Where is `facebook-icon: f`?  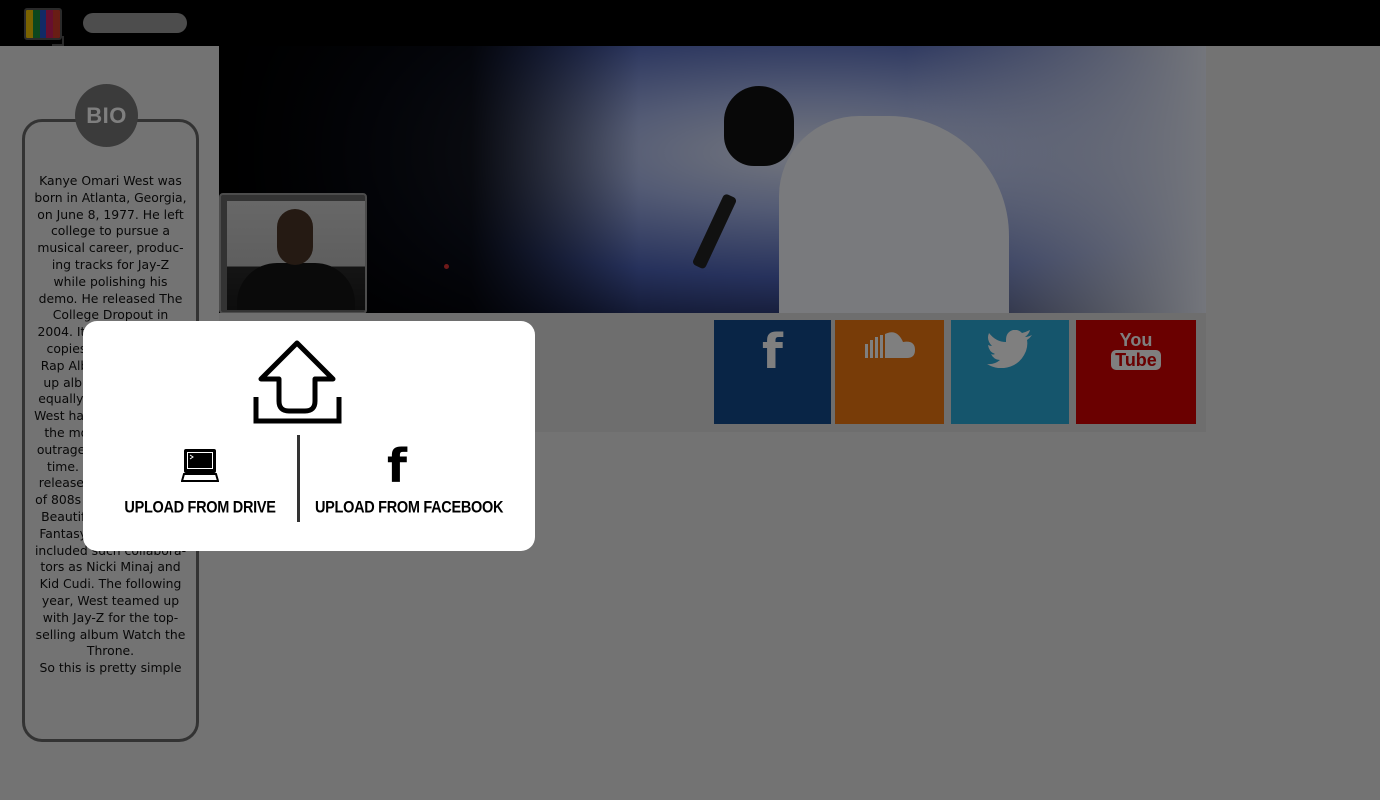 facebook-icon: f is located at coordinates (396, 466).